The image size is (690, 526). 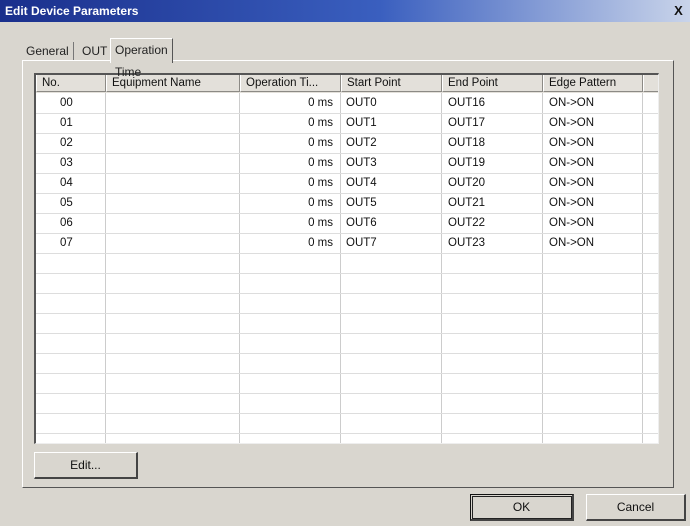 What do you see at coordinates (66, 143) in the screenshot?
I see `cell-no: 02` at bounding box center [66, 143].